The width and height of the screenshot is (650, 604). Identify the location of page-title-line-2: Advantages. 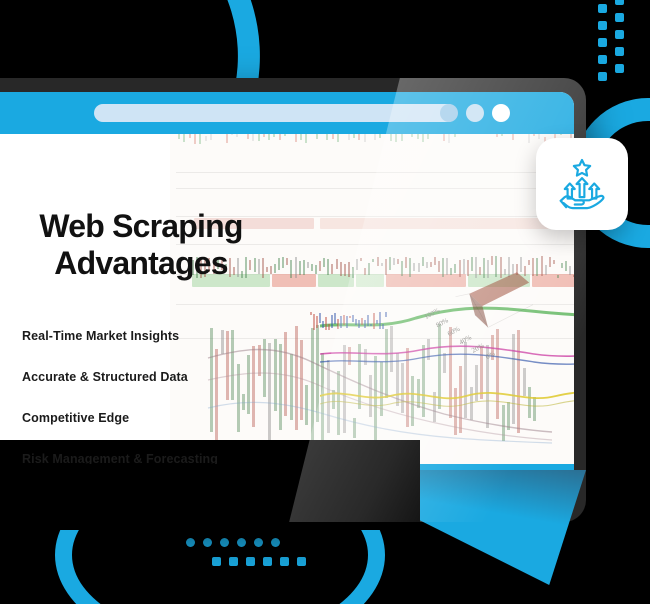
(141, 263).